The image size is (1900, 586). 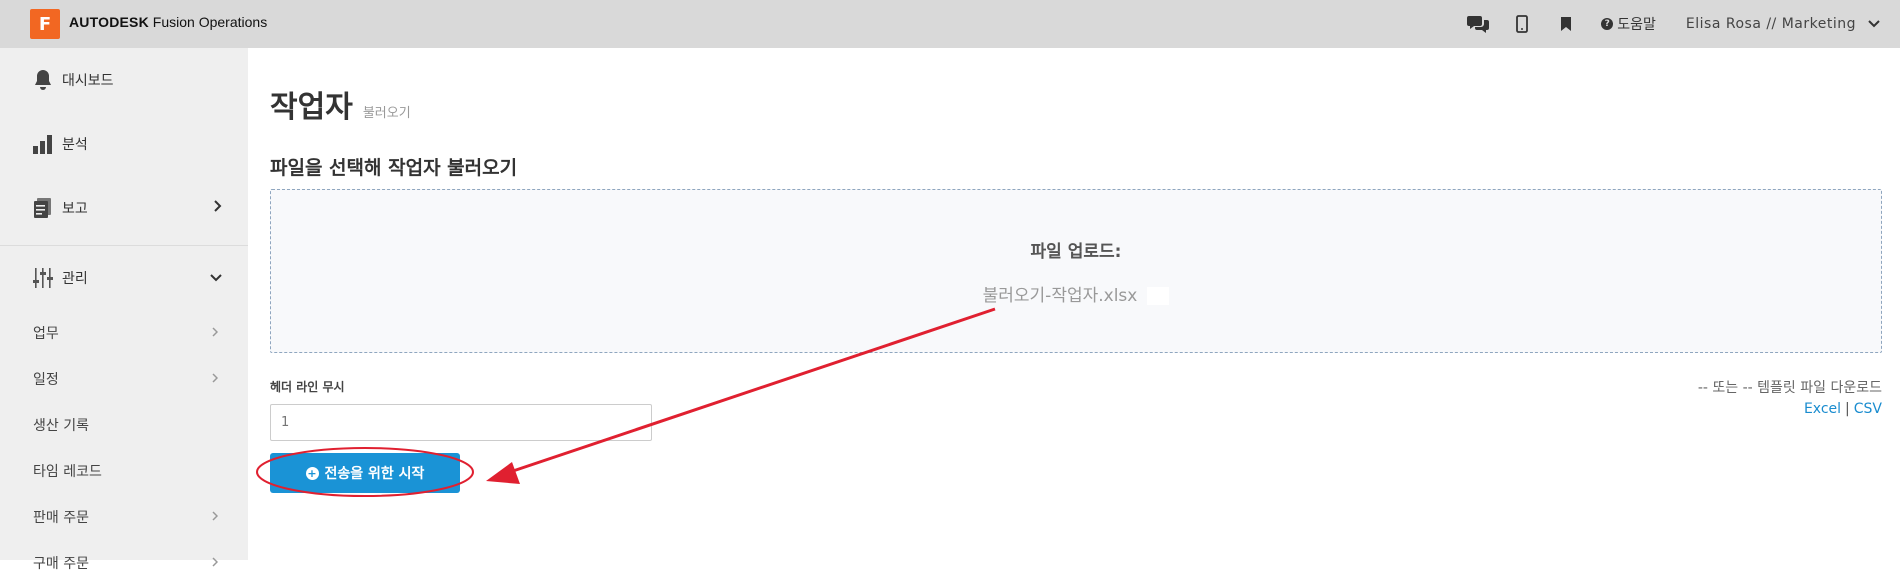 I want to click on sidebar-subitem-label: 업무, so click(x=46, y=334).